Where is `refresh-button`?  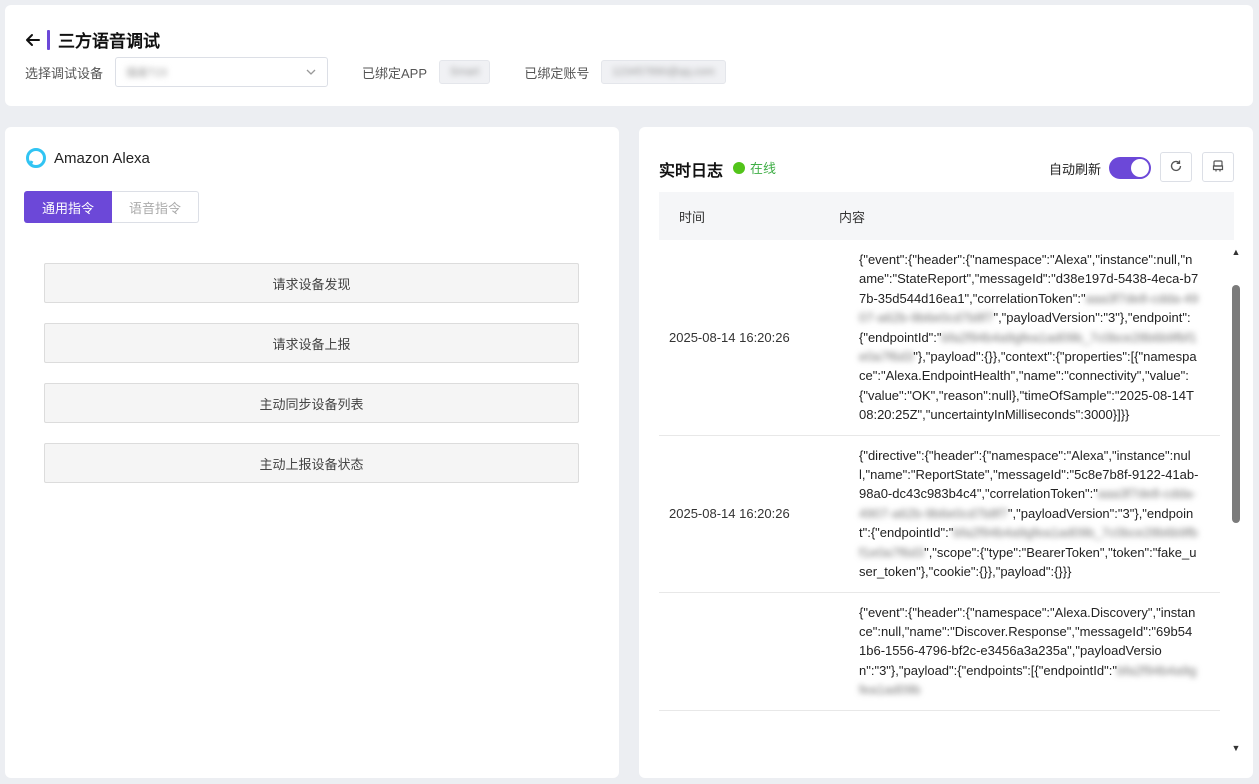 refresh-button is located at coordinates (1176, 167).